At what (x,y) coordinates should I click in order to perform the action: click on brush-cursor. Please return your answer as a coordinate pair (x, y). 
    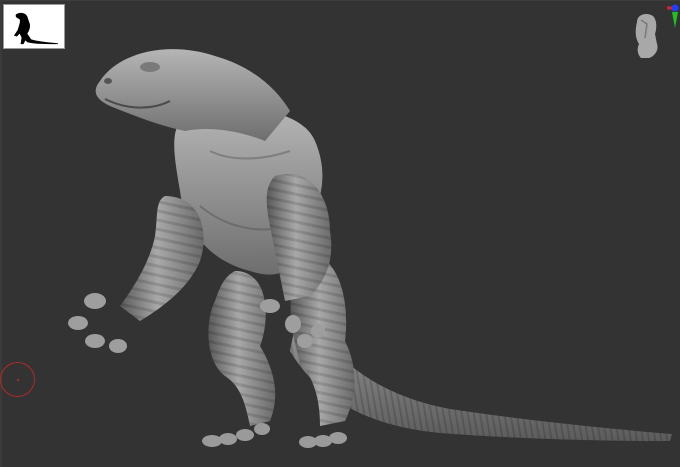
    Looking at the image, I should click on (17, 379).